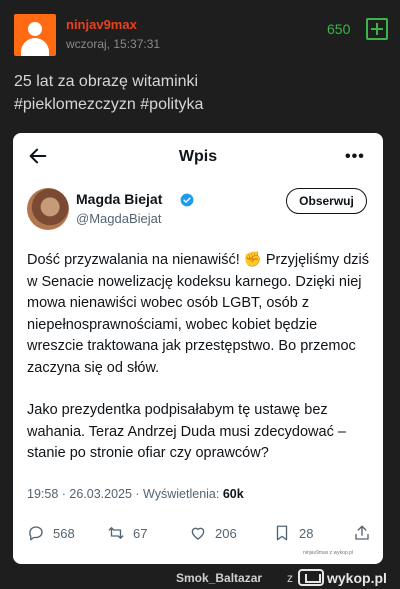  Describe the element at coordinates (140, 533) in the screenshot. I see `retweet-count: 67` at that location.